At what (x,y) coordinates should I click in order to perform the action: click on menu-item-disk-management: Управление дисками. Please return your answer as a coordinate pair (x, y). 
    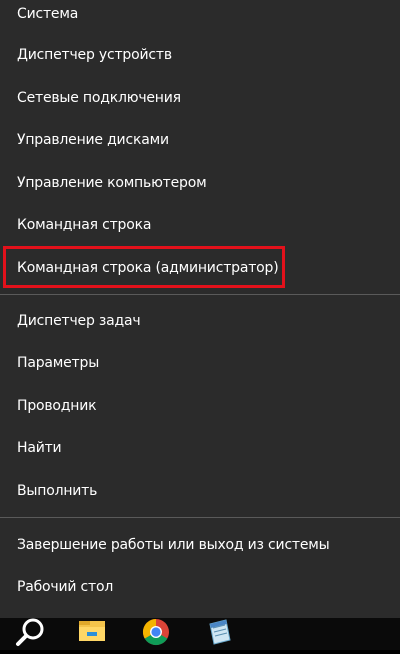
    Looking at the image, I should click on (200, 140).